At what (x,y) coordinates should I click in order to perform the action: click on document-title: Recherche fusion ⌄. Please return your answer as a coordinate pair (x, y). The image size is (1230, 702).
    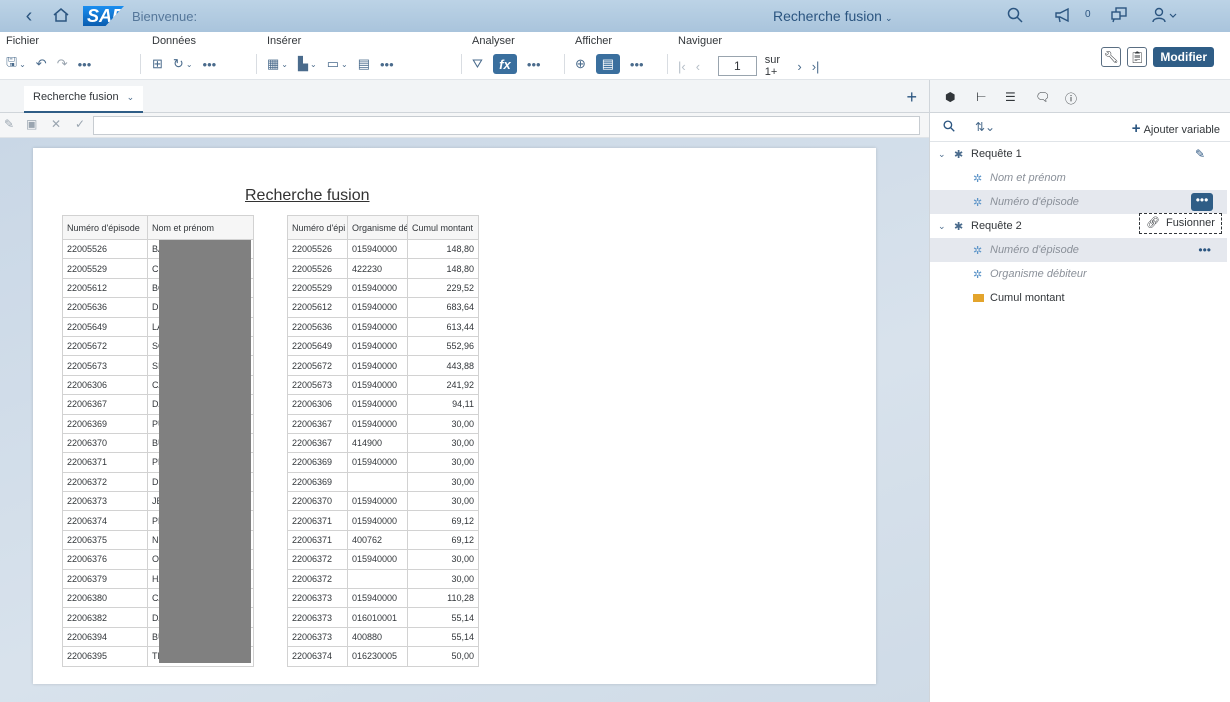
    Looking at the image, I should click on (833, 16).